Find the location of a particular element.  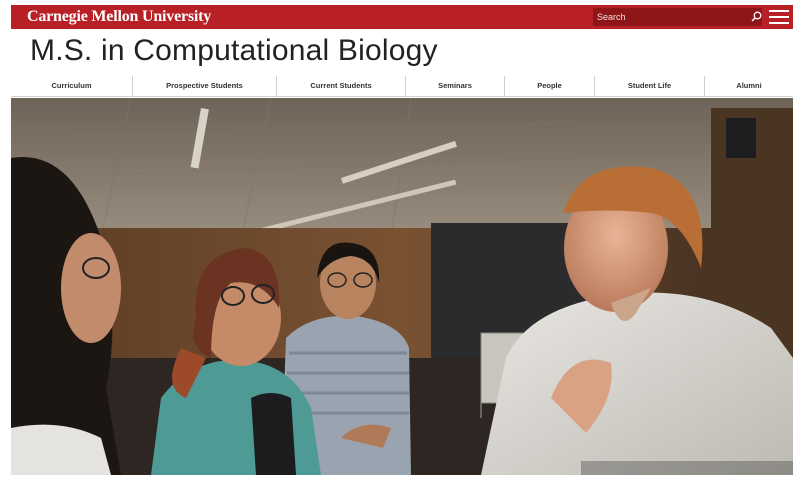

nav-item-current-students: Current Students is located at coordinates (341, 86).